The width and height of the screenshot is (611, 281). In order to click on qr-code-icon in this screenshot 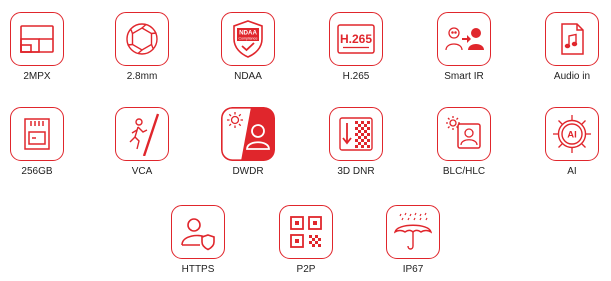, I will do `click(306, 232)`.